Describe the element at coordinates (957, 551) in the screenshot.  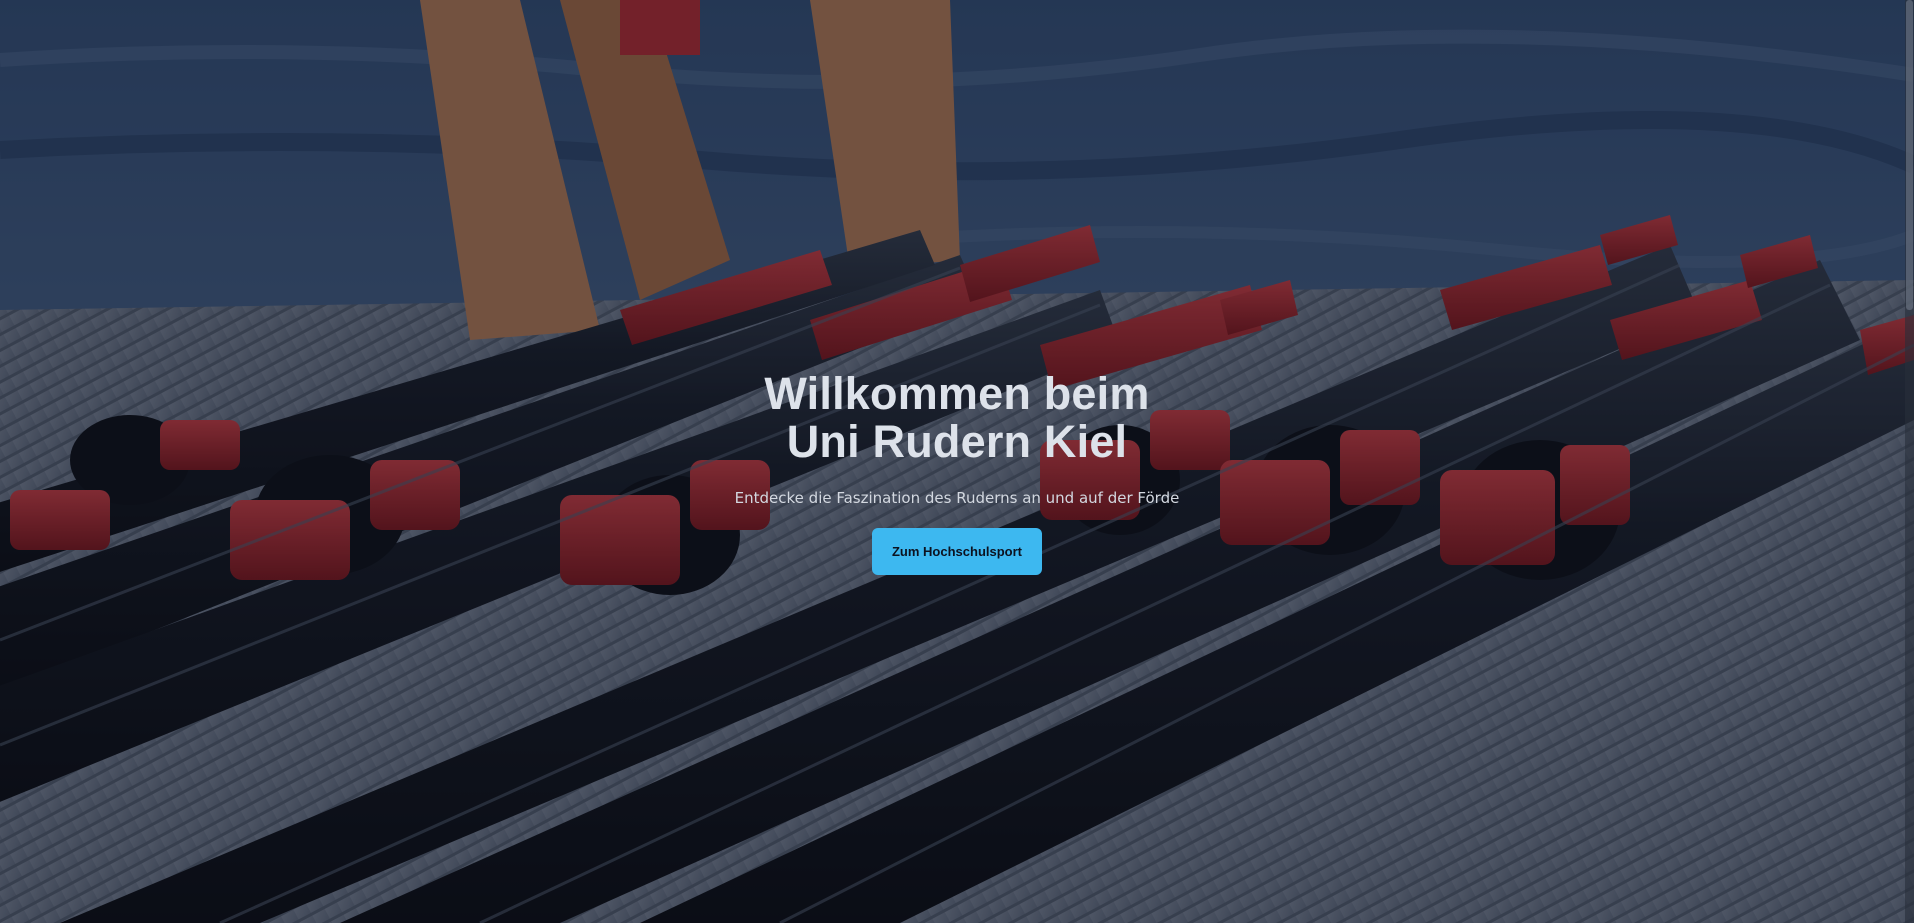
I see `hochschulsport-button: Zum Hochschulsport` at that location.